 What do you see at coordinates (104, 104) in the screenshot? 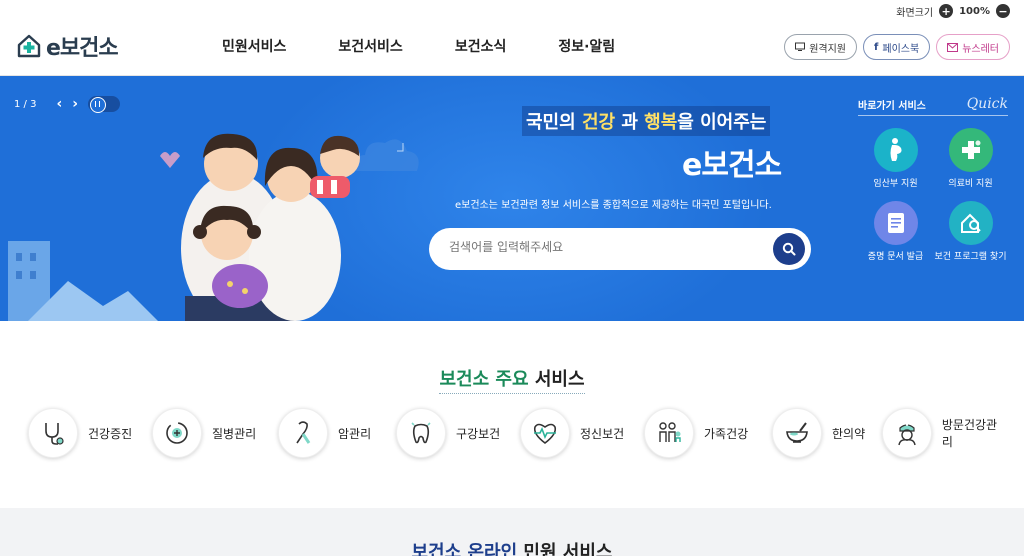
I see `pause-slide-button` at bounding box center [104, 104].